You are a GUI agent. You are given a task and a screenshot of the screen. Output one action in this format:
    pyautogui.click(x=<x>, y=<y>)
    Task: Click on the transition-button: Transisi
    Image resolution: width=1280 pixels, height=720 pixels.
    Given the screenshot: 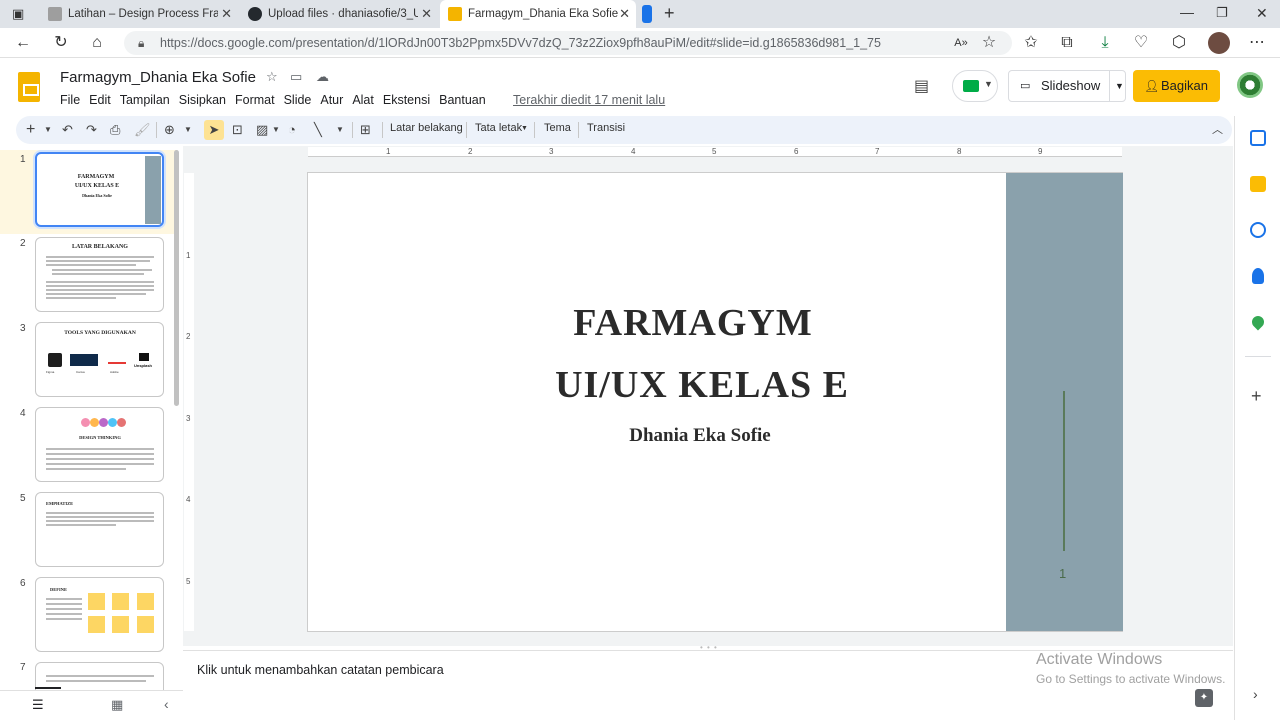 What is the action you would take?
    pyautogui.click(x=606, y=128)
    